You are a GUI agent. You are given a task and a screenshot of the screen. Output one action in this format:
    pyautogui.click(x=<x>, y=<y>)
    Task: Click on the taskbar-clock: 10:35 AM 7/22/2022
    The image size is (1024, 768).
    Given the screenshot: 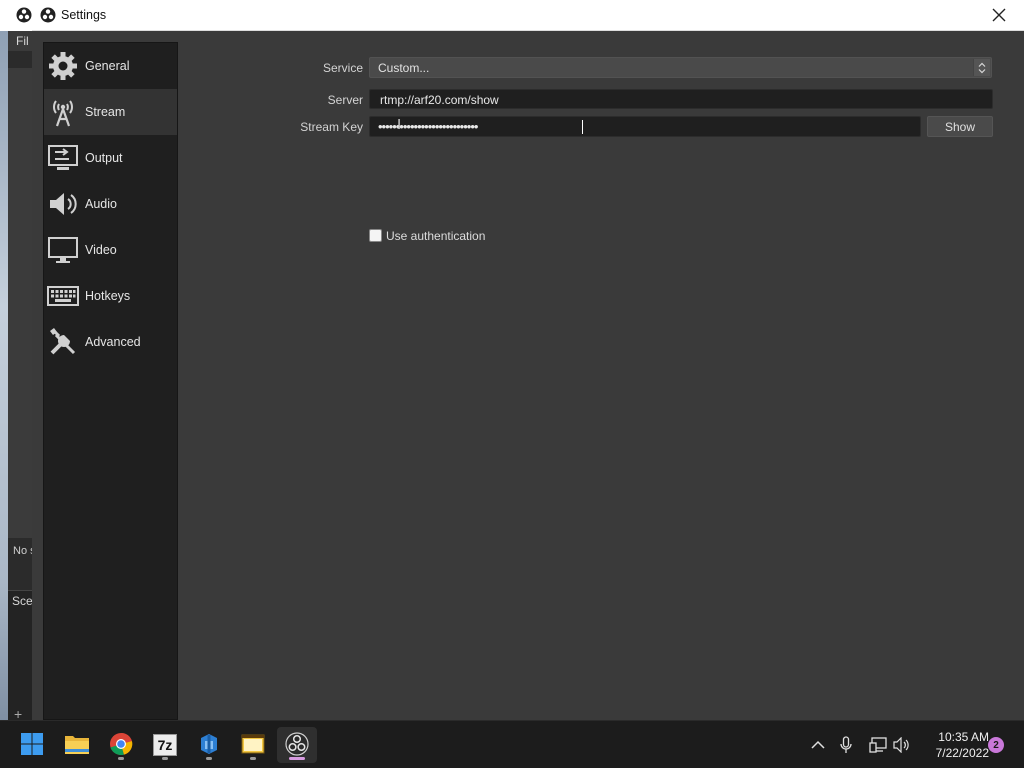 What is the action you would take?
    pyautogui.click(x=953, y=745)
    